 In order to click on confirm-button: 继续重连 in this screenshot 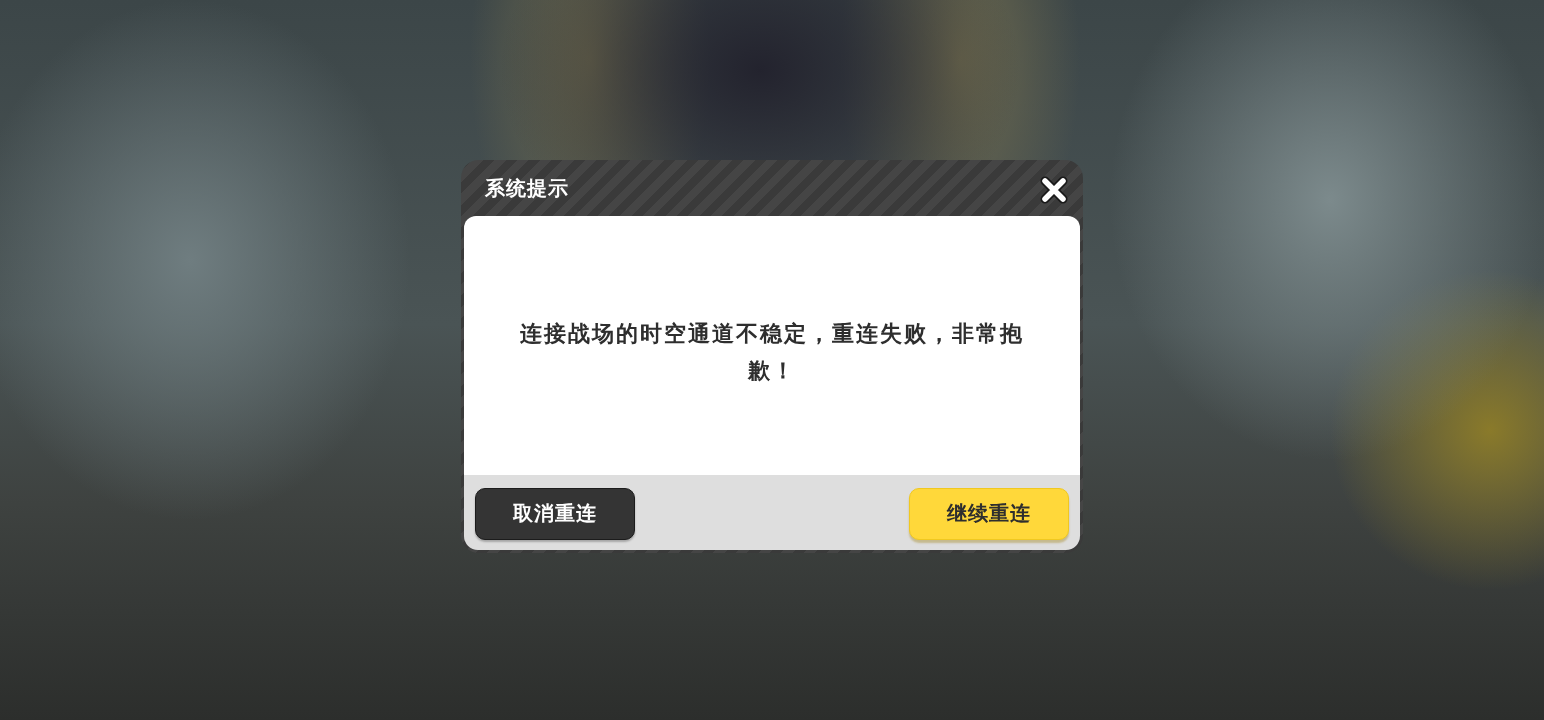, I will do `click(989, 513)`.